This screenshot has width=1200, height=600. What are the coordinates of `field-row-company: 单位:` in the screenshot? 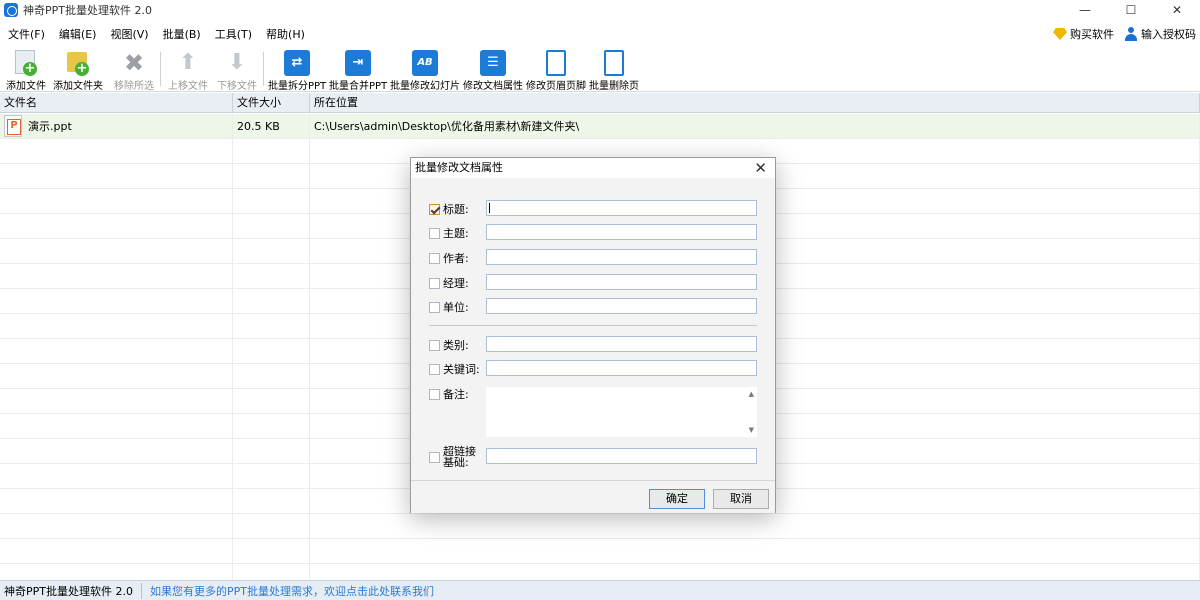 It's located at (449, 307).